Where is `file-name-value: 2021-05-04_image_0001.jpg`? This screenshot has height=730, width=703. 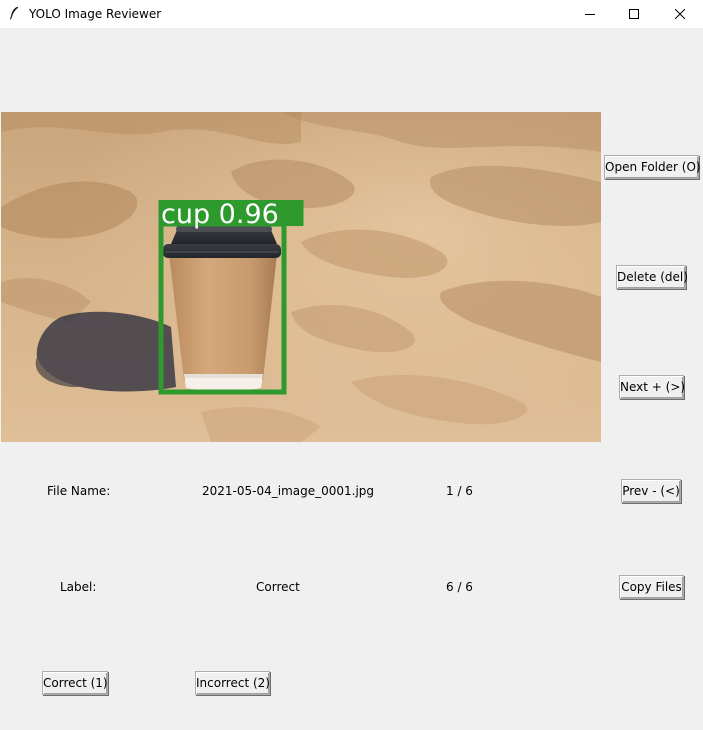 file-name-value: 2021-05-04_image_0001.jpg is located at coordinates (288, 491).